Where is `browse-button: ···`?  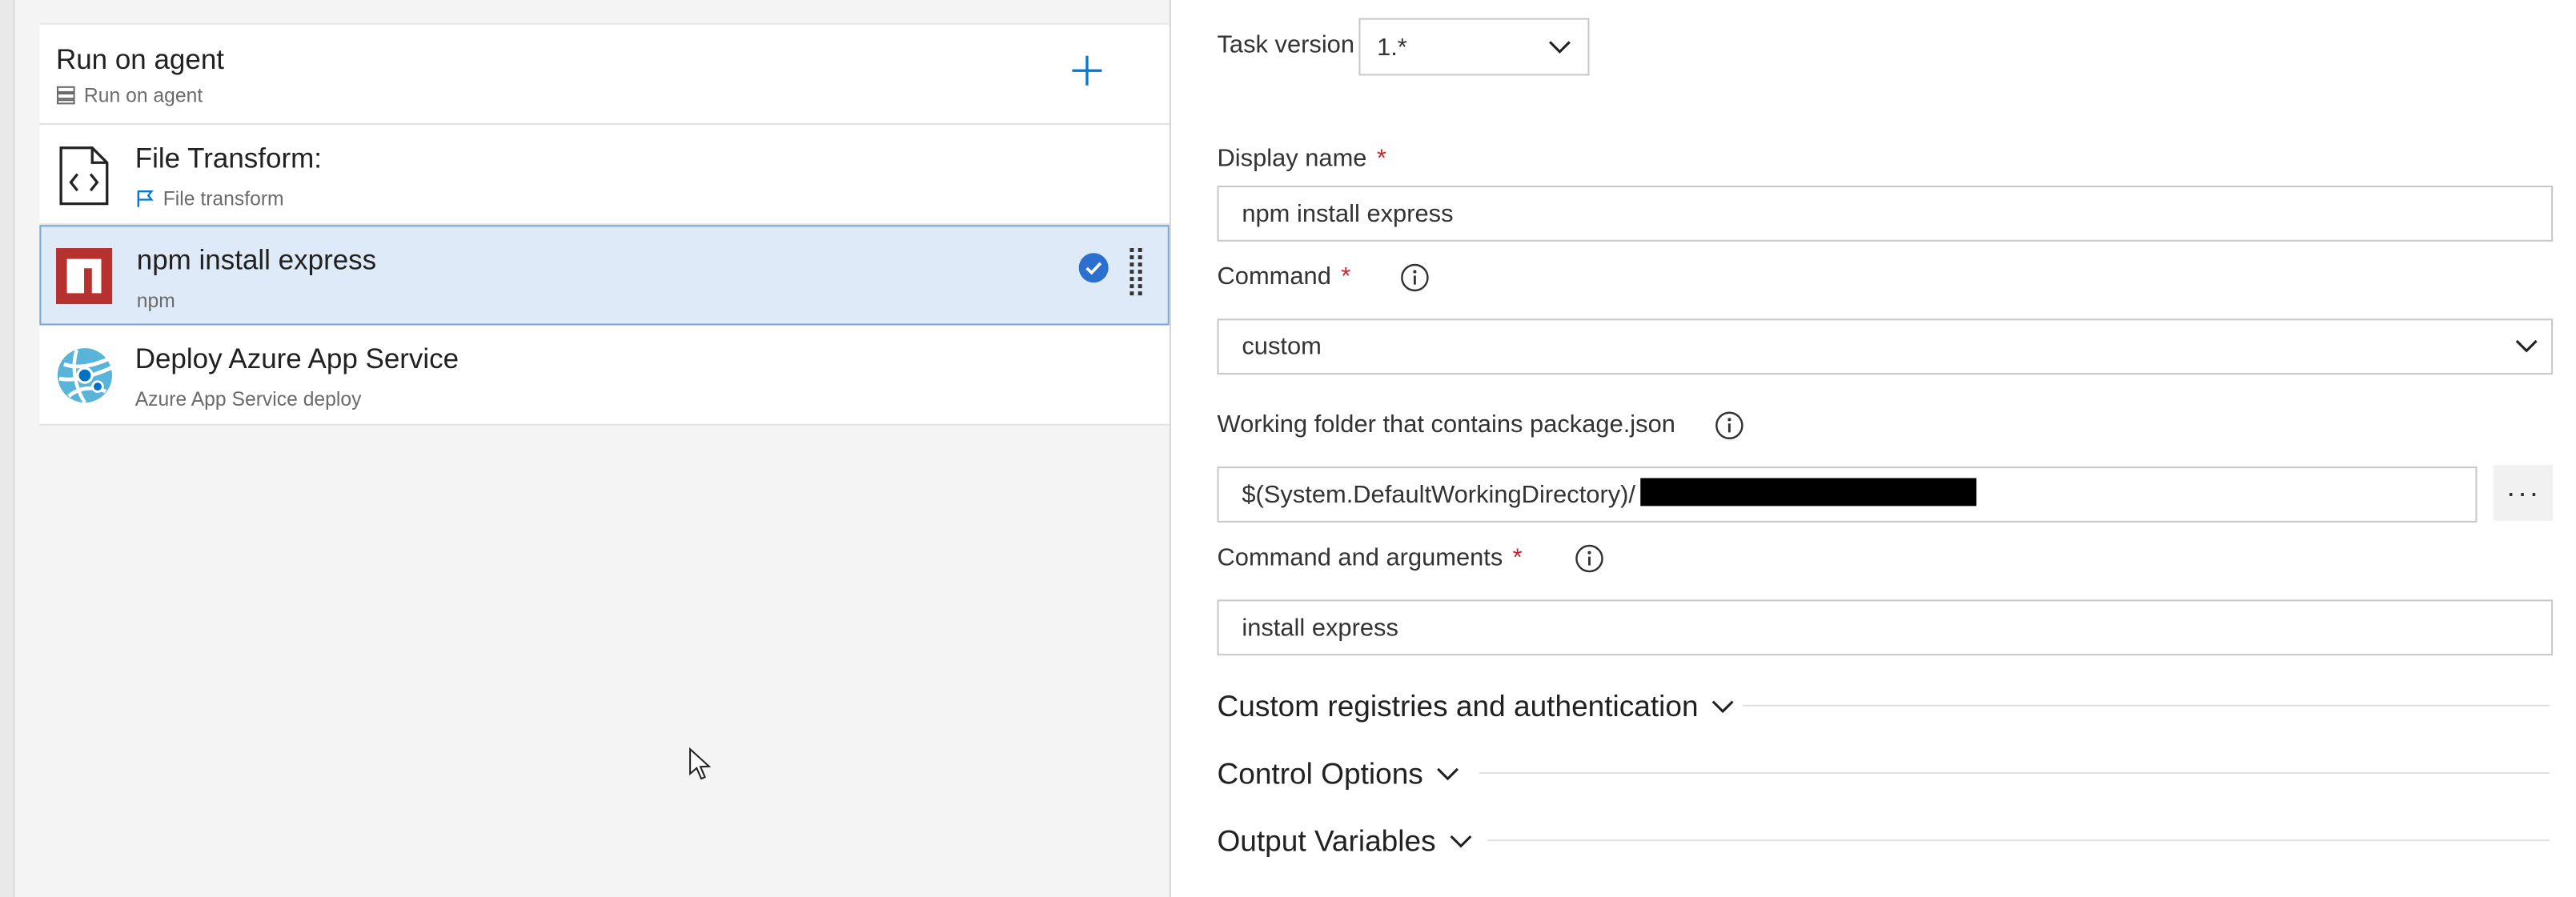
browse-button: ··· is located at coordinates (2524, 493).